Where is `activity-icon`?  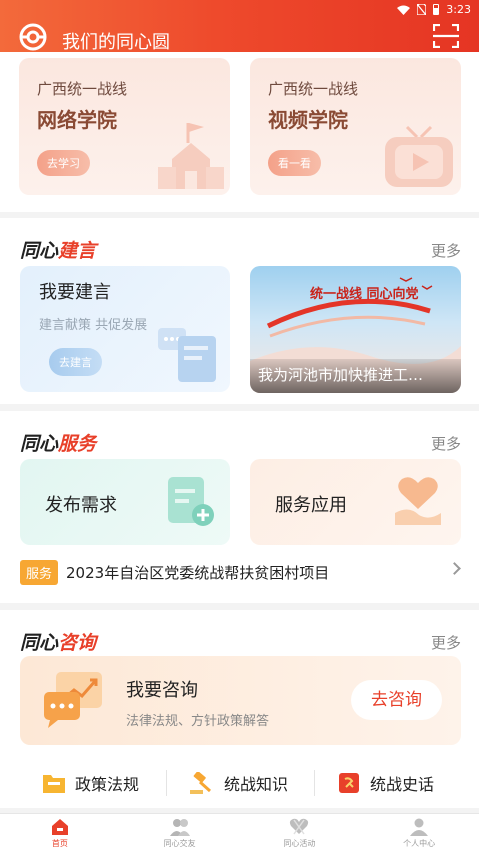
activity-icon is located at coordinates (299, 826).